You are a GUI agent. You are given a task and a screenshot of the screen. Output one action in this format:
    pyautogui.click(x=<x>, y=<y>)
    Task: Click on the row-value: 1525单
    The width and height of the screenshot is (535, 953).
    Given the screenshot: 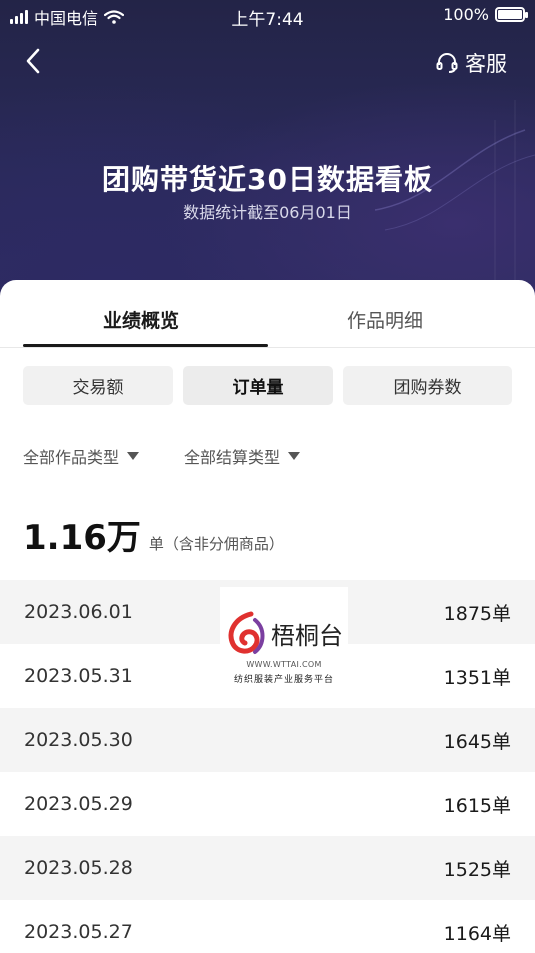 What is the action you would take?
    pyautogui.click(x=477, y=869)
    